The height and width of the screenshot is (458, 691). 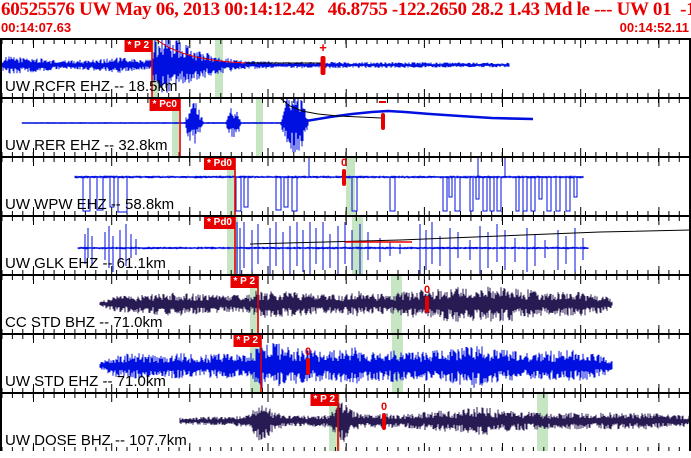 What do you see at coordinates (345, 28) in the screenshot?
I see `time-window-row: 00:14:07.63 00:14:52.11` at bounding box center [345, 28].